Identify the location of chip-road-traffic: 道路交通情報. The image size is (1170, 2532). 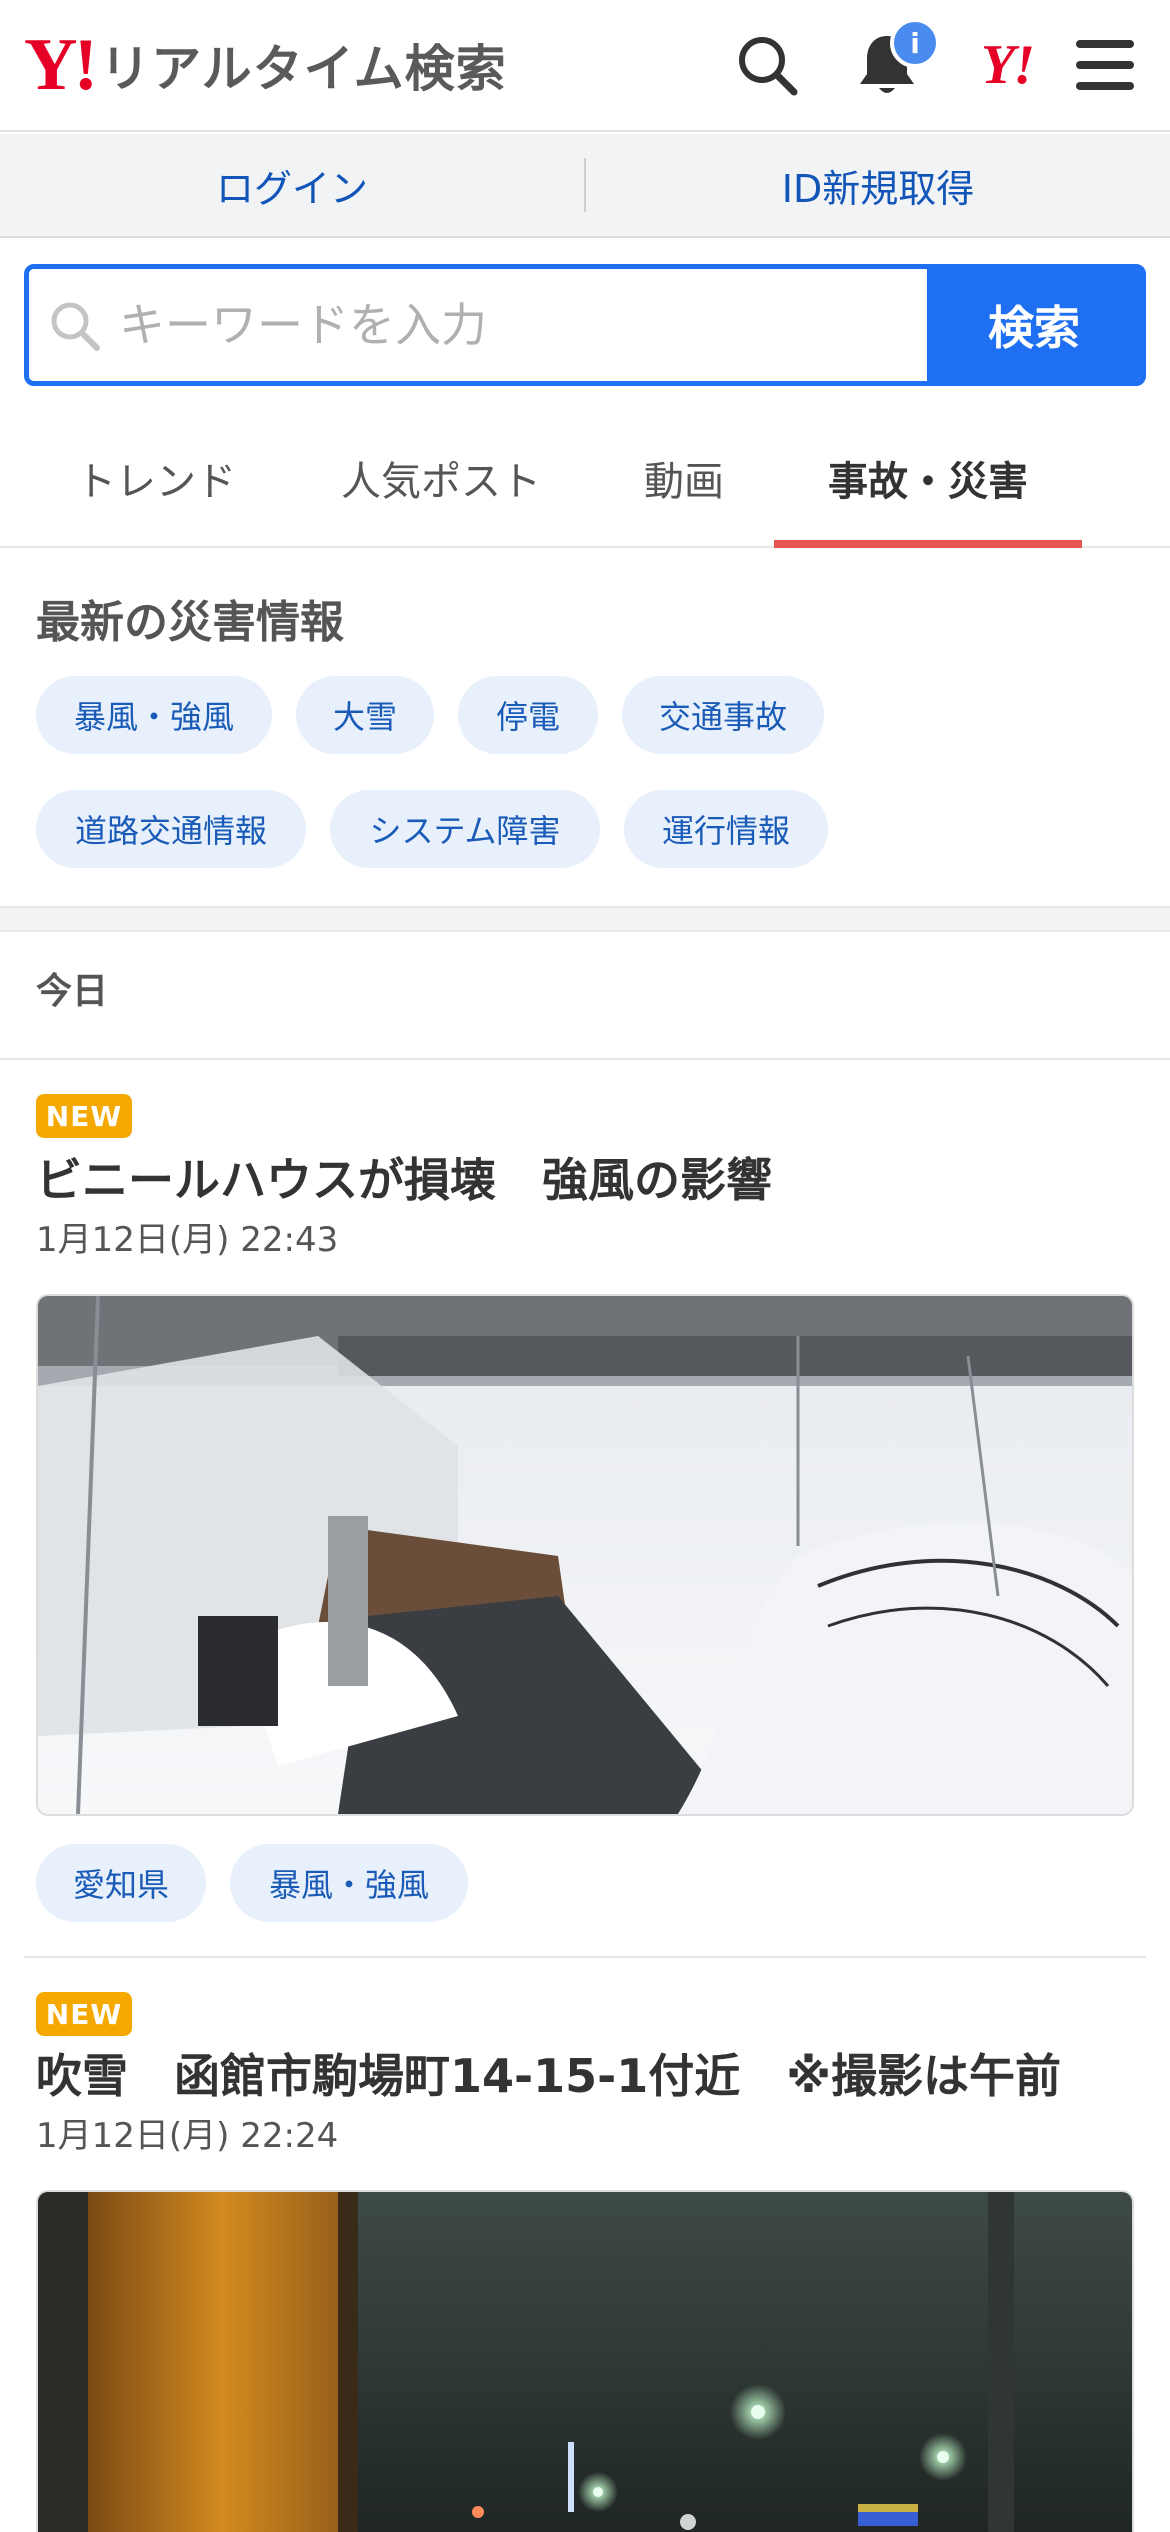
(171, 829).